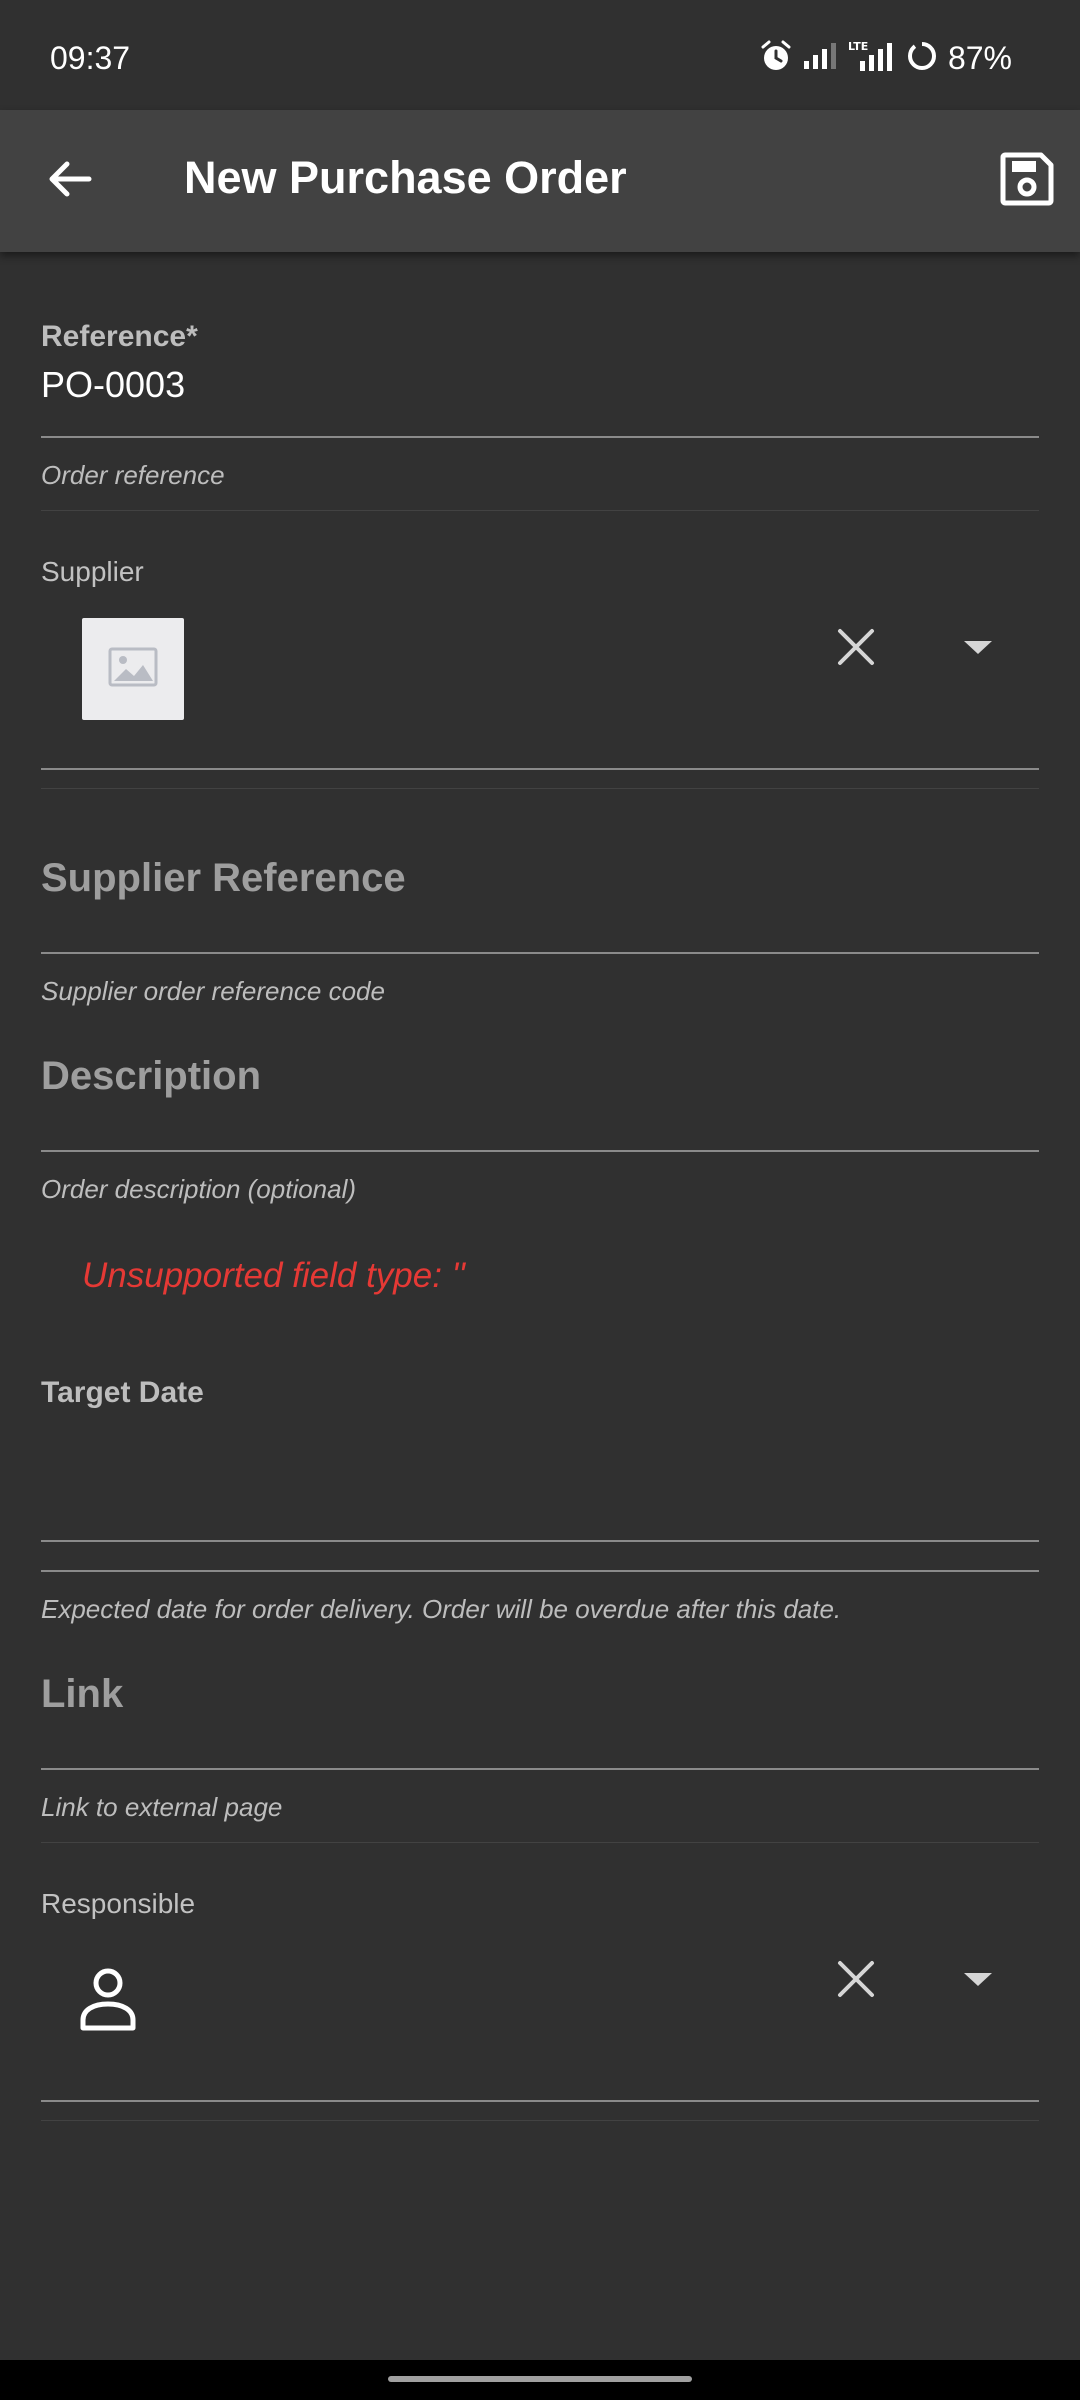 This screenshot has width=1080, height=2400. I want to click on link-input: Link, so click(540, 1694).